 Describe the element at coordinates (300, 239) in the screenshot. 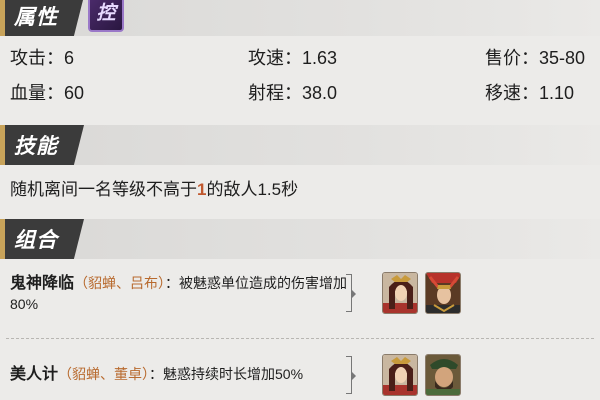

I see `combos-header: 组合` at that location.